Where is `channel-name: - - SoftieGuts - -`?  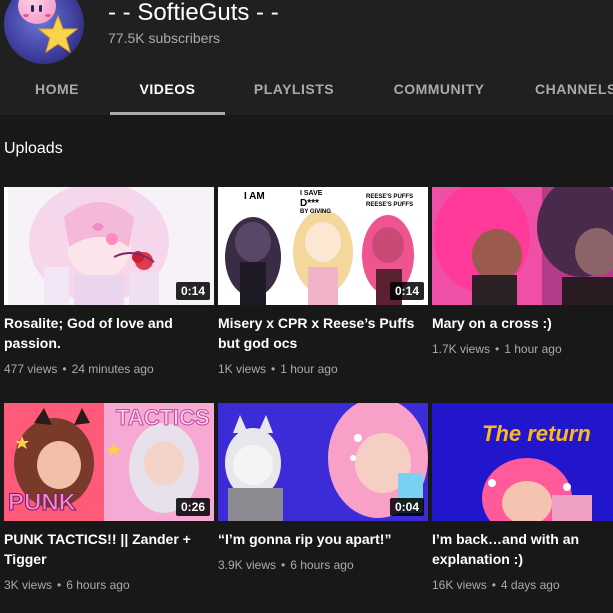
channel-name: - - SoftieGuts - - is located at coordinates (193, 13).